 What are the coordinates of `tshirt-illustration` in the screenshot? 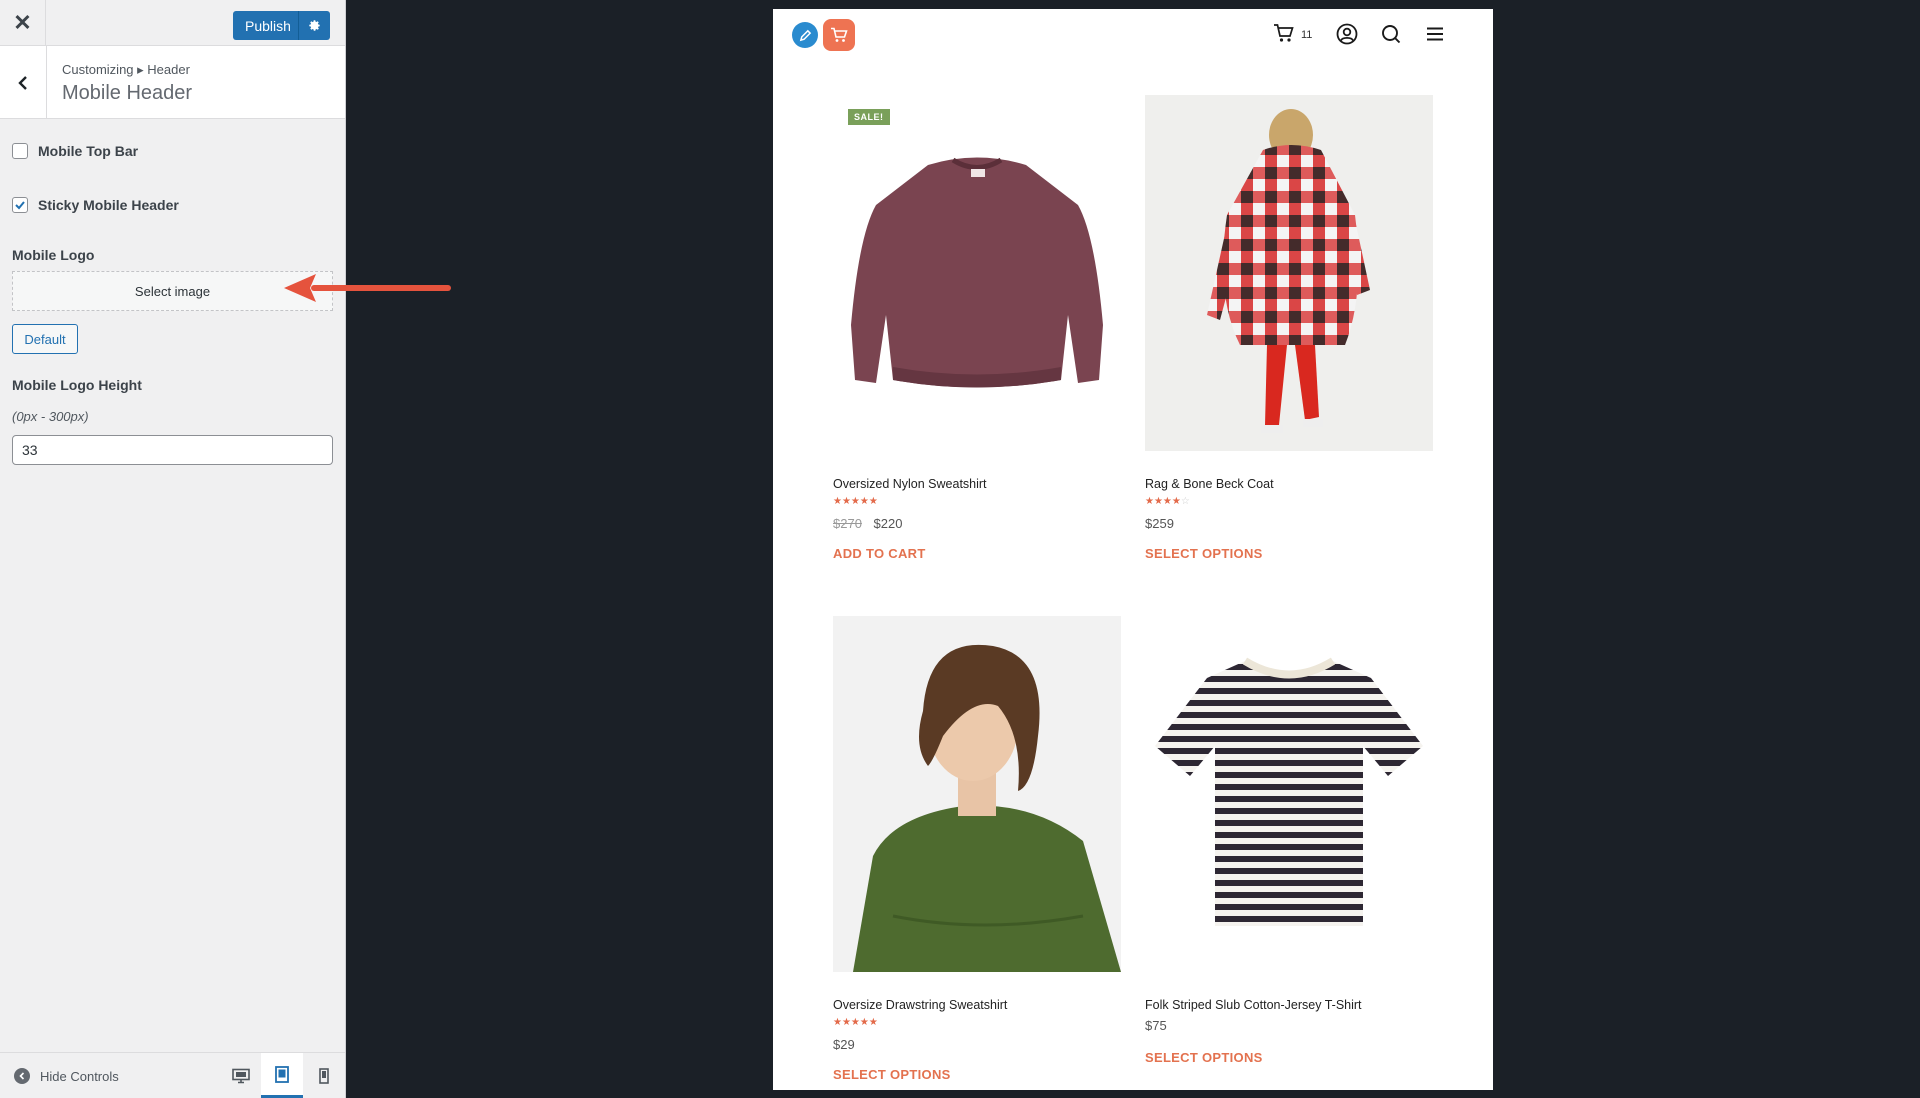 It's located at (1289, 791).